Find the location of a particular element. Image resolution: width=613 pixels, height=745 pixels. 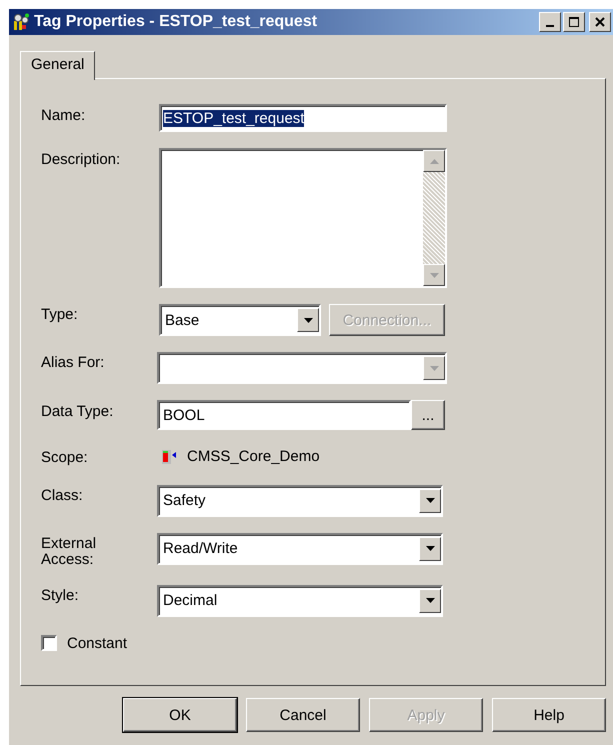

tag-app-icon is located at coordinates (21, 22).